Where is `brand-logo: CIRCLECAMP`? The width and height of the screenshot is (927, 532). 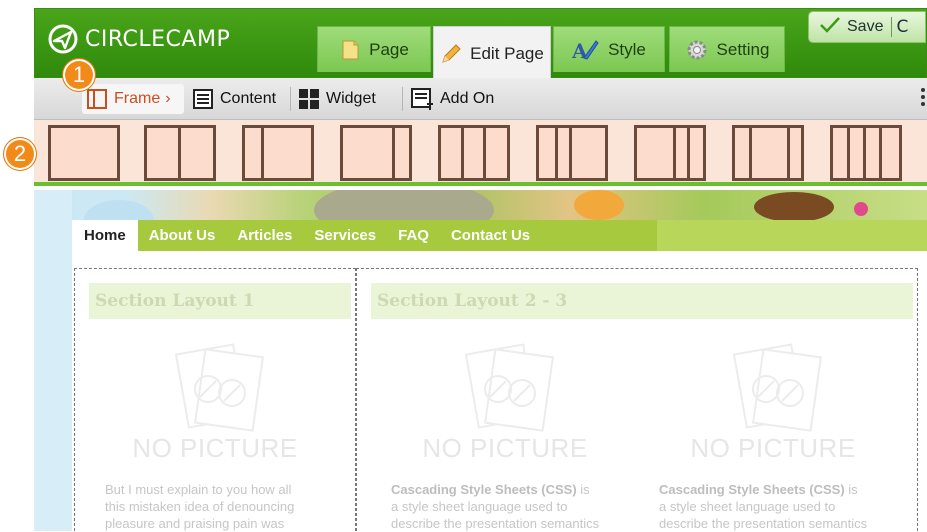
brand-logo: CIRCLECAMP is located at coordinates (138, 39).